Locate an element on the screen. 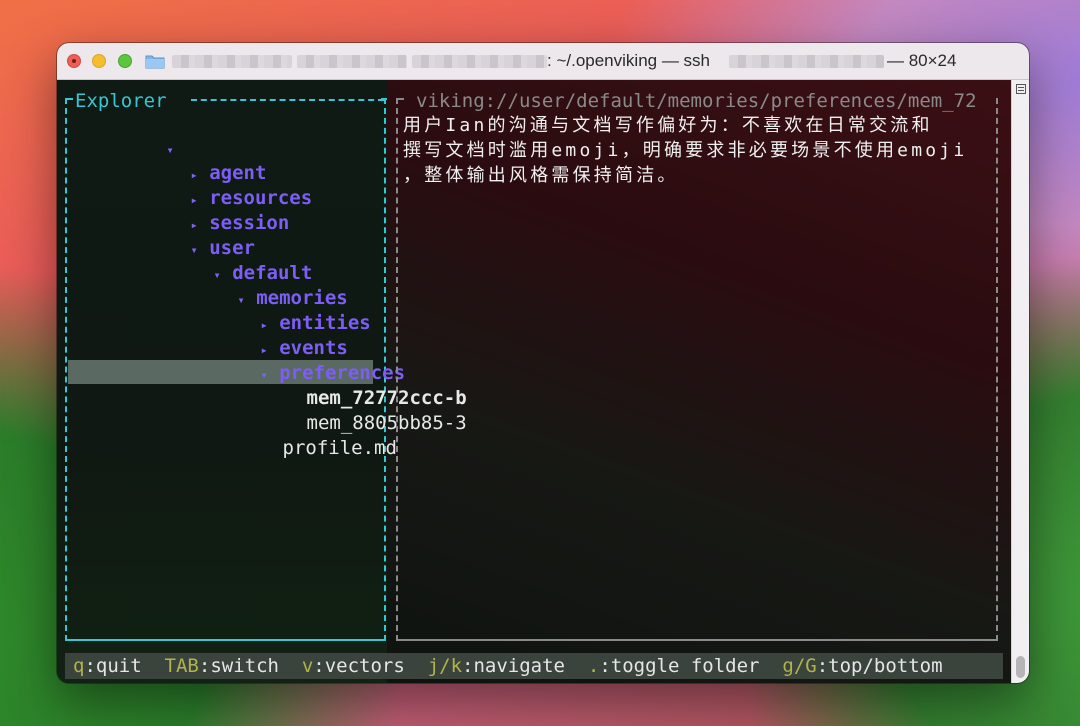 Image resolution: width=1080 pixels, height=726 pixels. shortcut-action: :navigate is located at coordinates (513, 666).